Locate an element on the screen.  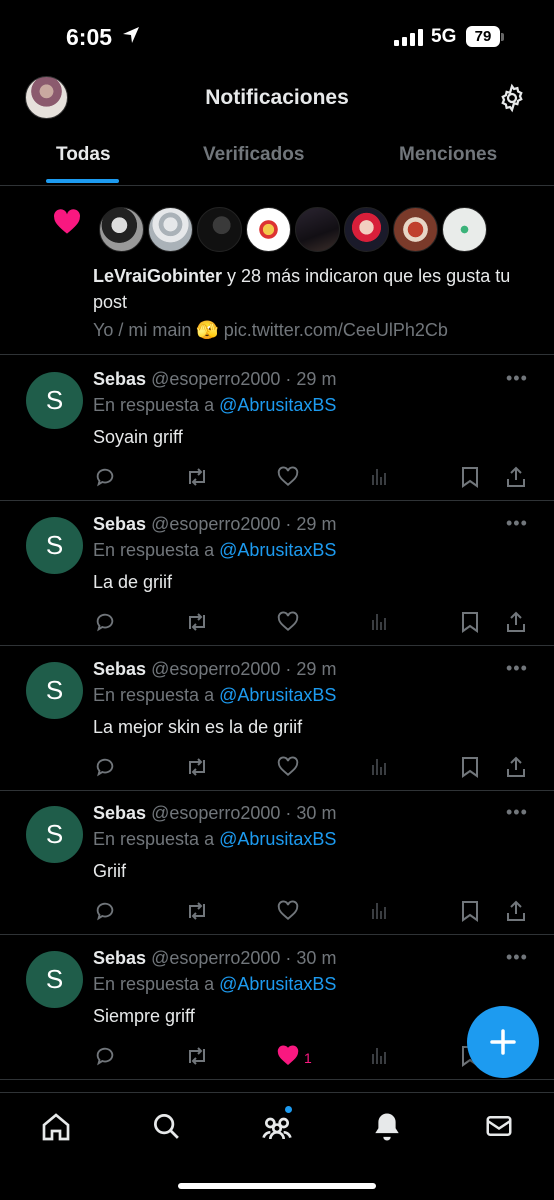
gear-icon is located at coordinates (512, 98).